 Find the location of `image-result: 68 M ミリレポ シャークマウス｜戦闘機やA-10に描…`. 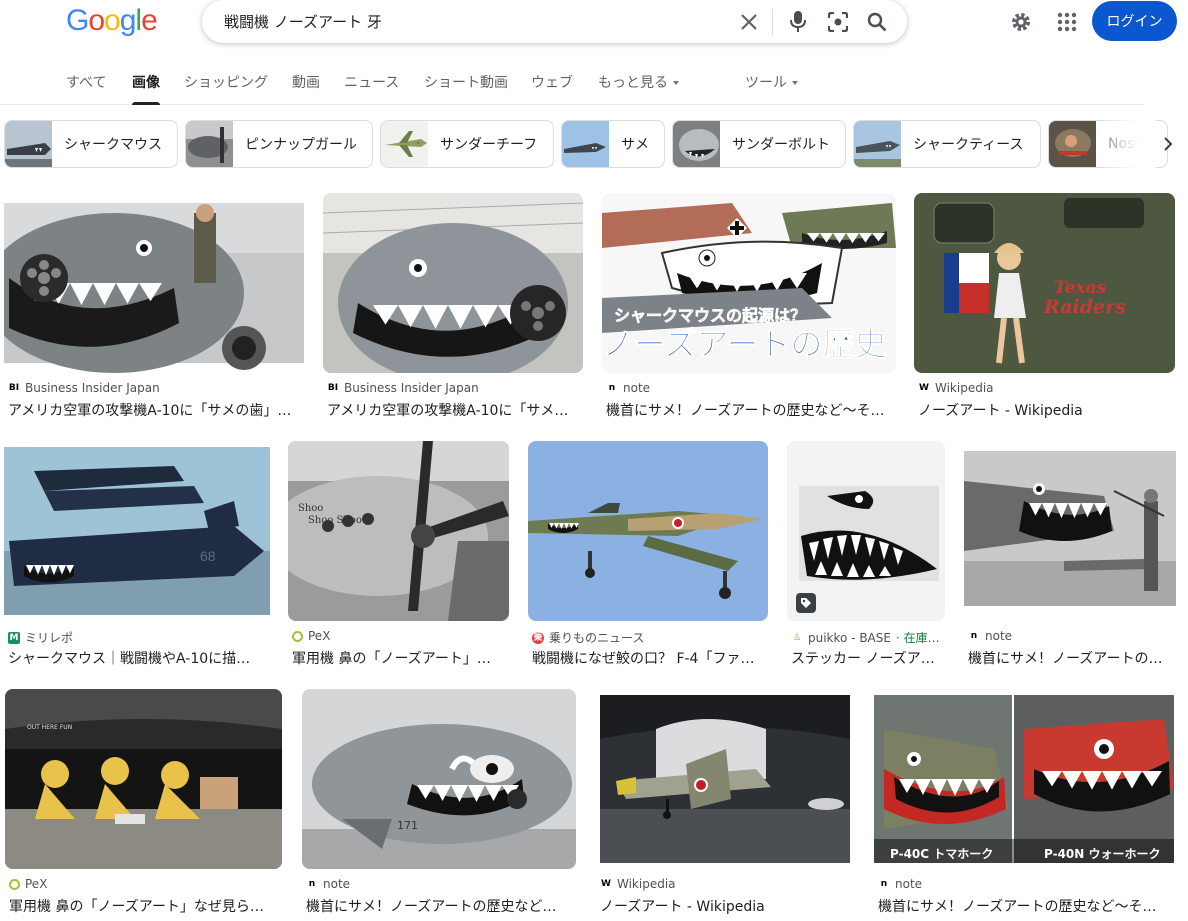

image-result: 68 M ミリレポ シャークマウス｜戦闘機やA-10に描… is located at coordinates (137, 556).